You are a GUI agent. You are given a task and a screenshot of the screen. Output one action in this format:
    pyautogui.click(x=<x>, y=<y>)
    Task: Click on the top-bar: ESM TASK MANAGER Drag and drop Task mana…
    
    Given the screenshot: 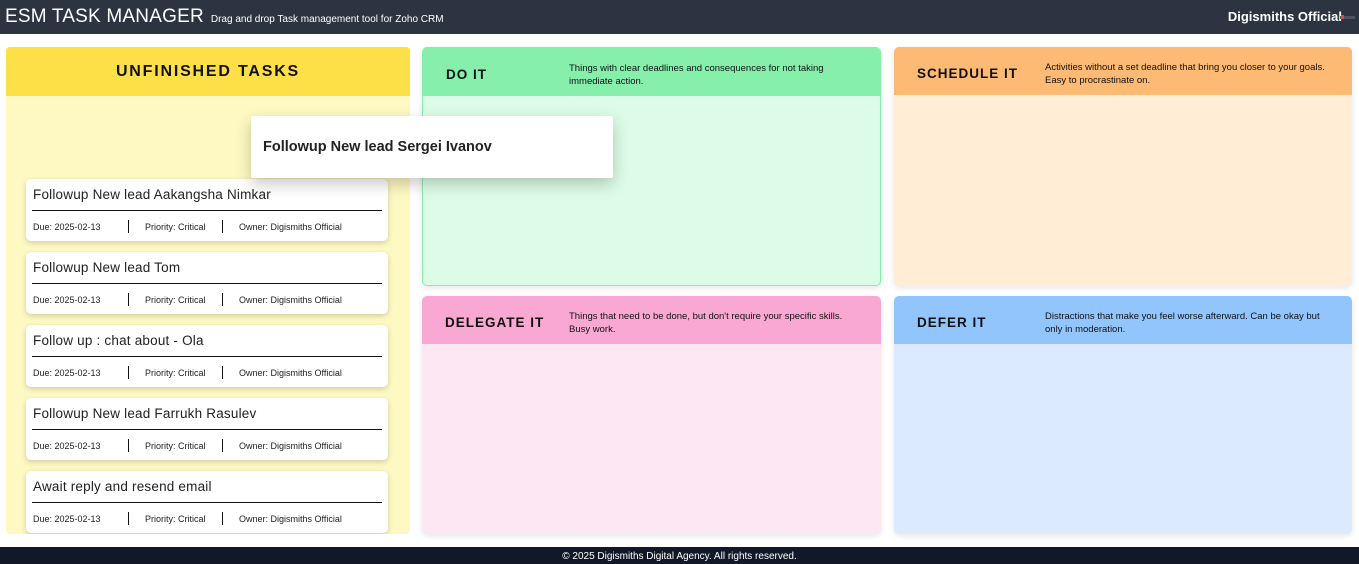 What is the action you would take?
    pyautogui.click(x=679, y=17)
    